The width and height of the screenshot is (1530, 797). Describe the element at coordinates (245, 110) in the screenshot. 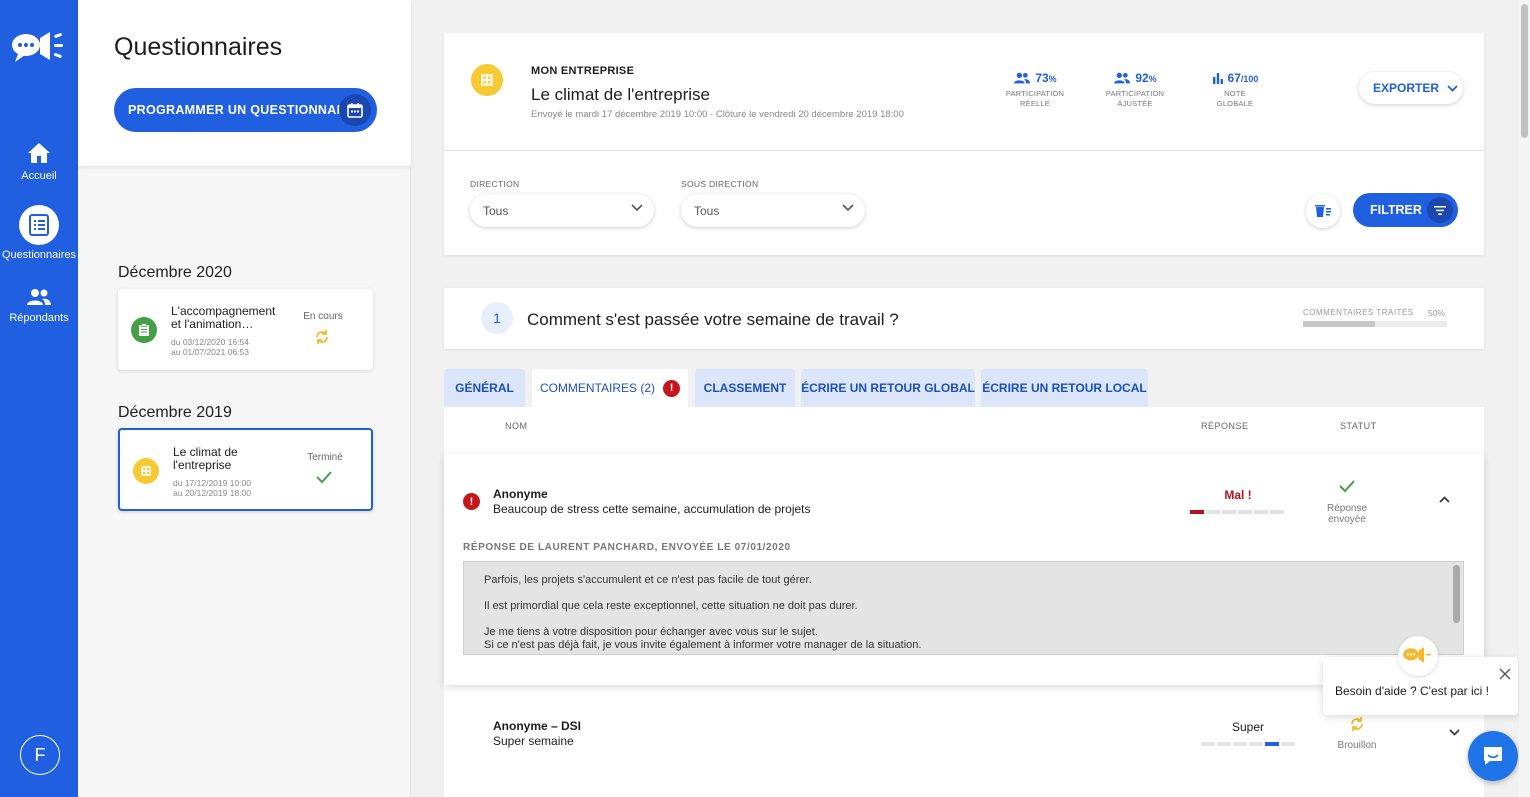

I see `program-questionnaire-button: PROGRAMMER UN QUESTIONNAIRE` at that location.